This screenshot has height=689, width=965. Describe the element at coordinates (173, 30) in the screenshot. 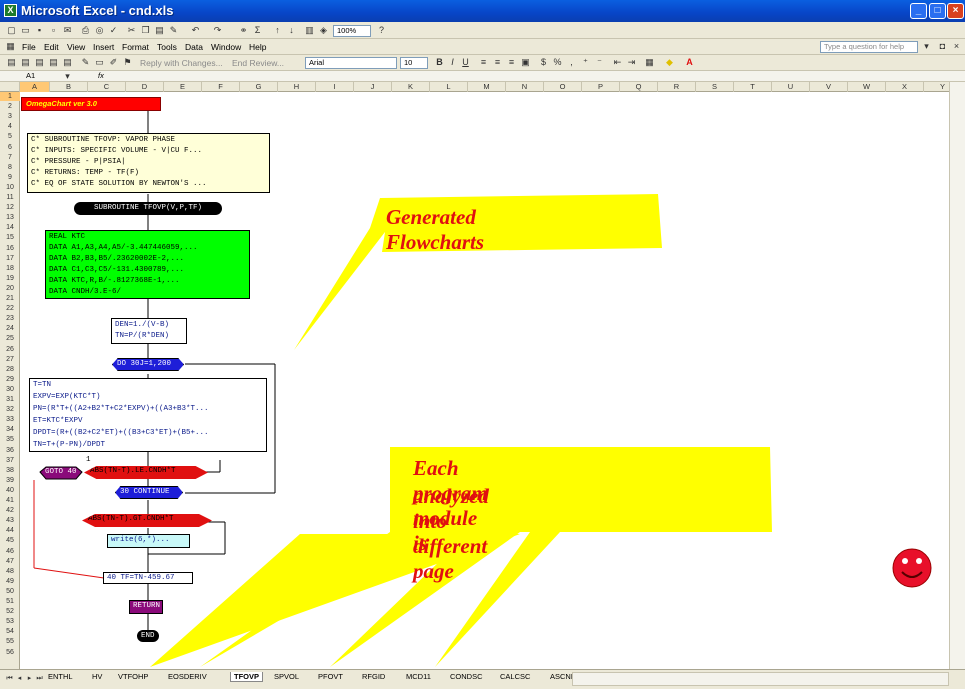

I see `format-painter-icon: ✎` at that location.